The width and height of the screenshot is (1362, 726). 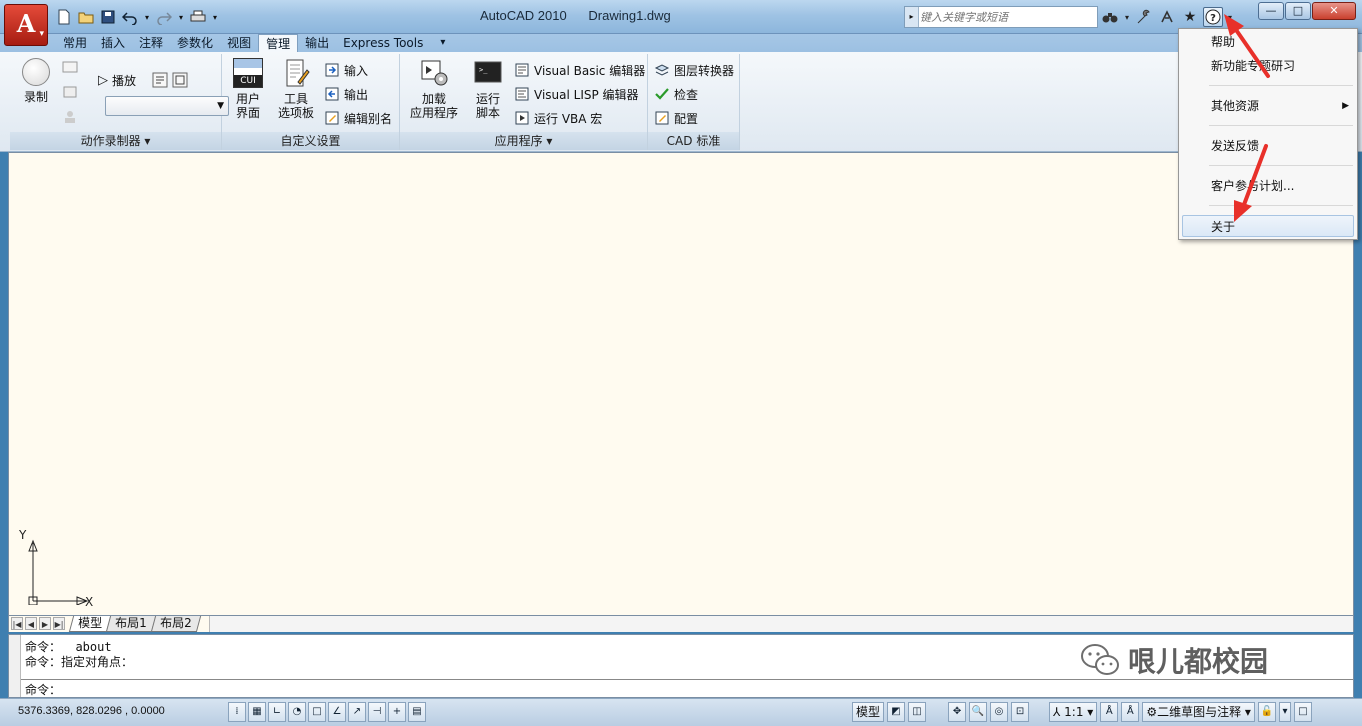 What do you see at coordinates (358, 118) in the screenshot?
I see `edit-alias-button: 编辑别名` at bounding box center [358, 118].